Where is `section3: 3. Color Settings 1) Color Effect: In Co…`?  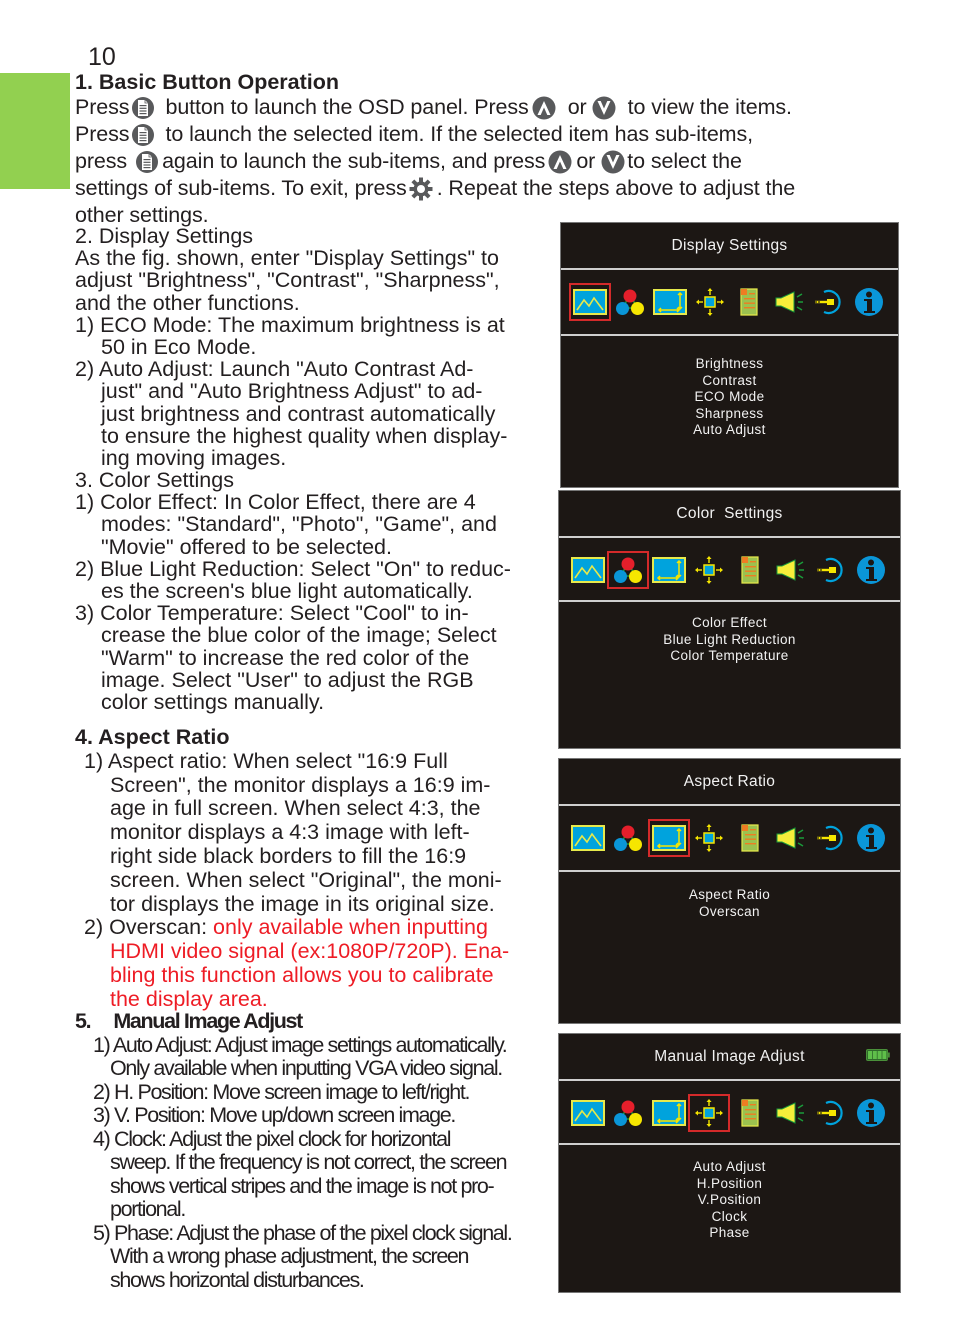 section3: 3. Color Settings 1) Color Effect: In Co… is located at coordinates (293, 591).